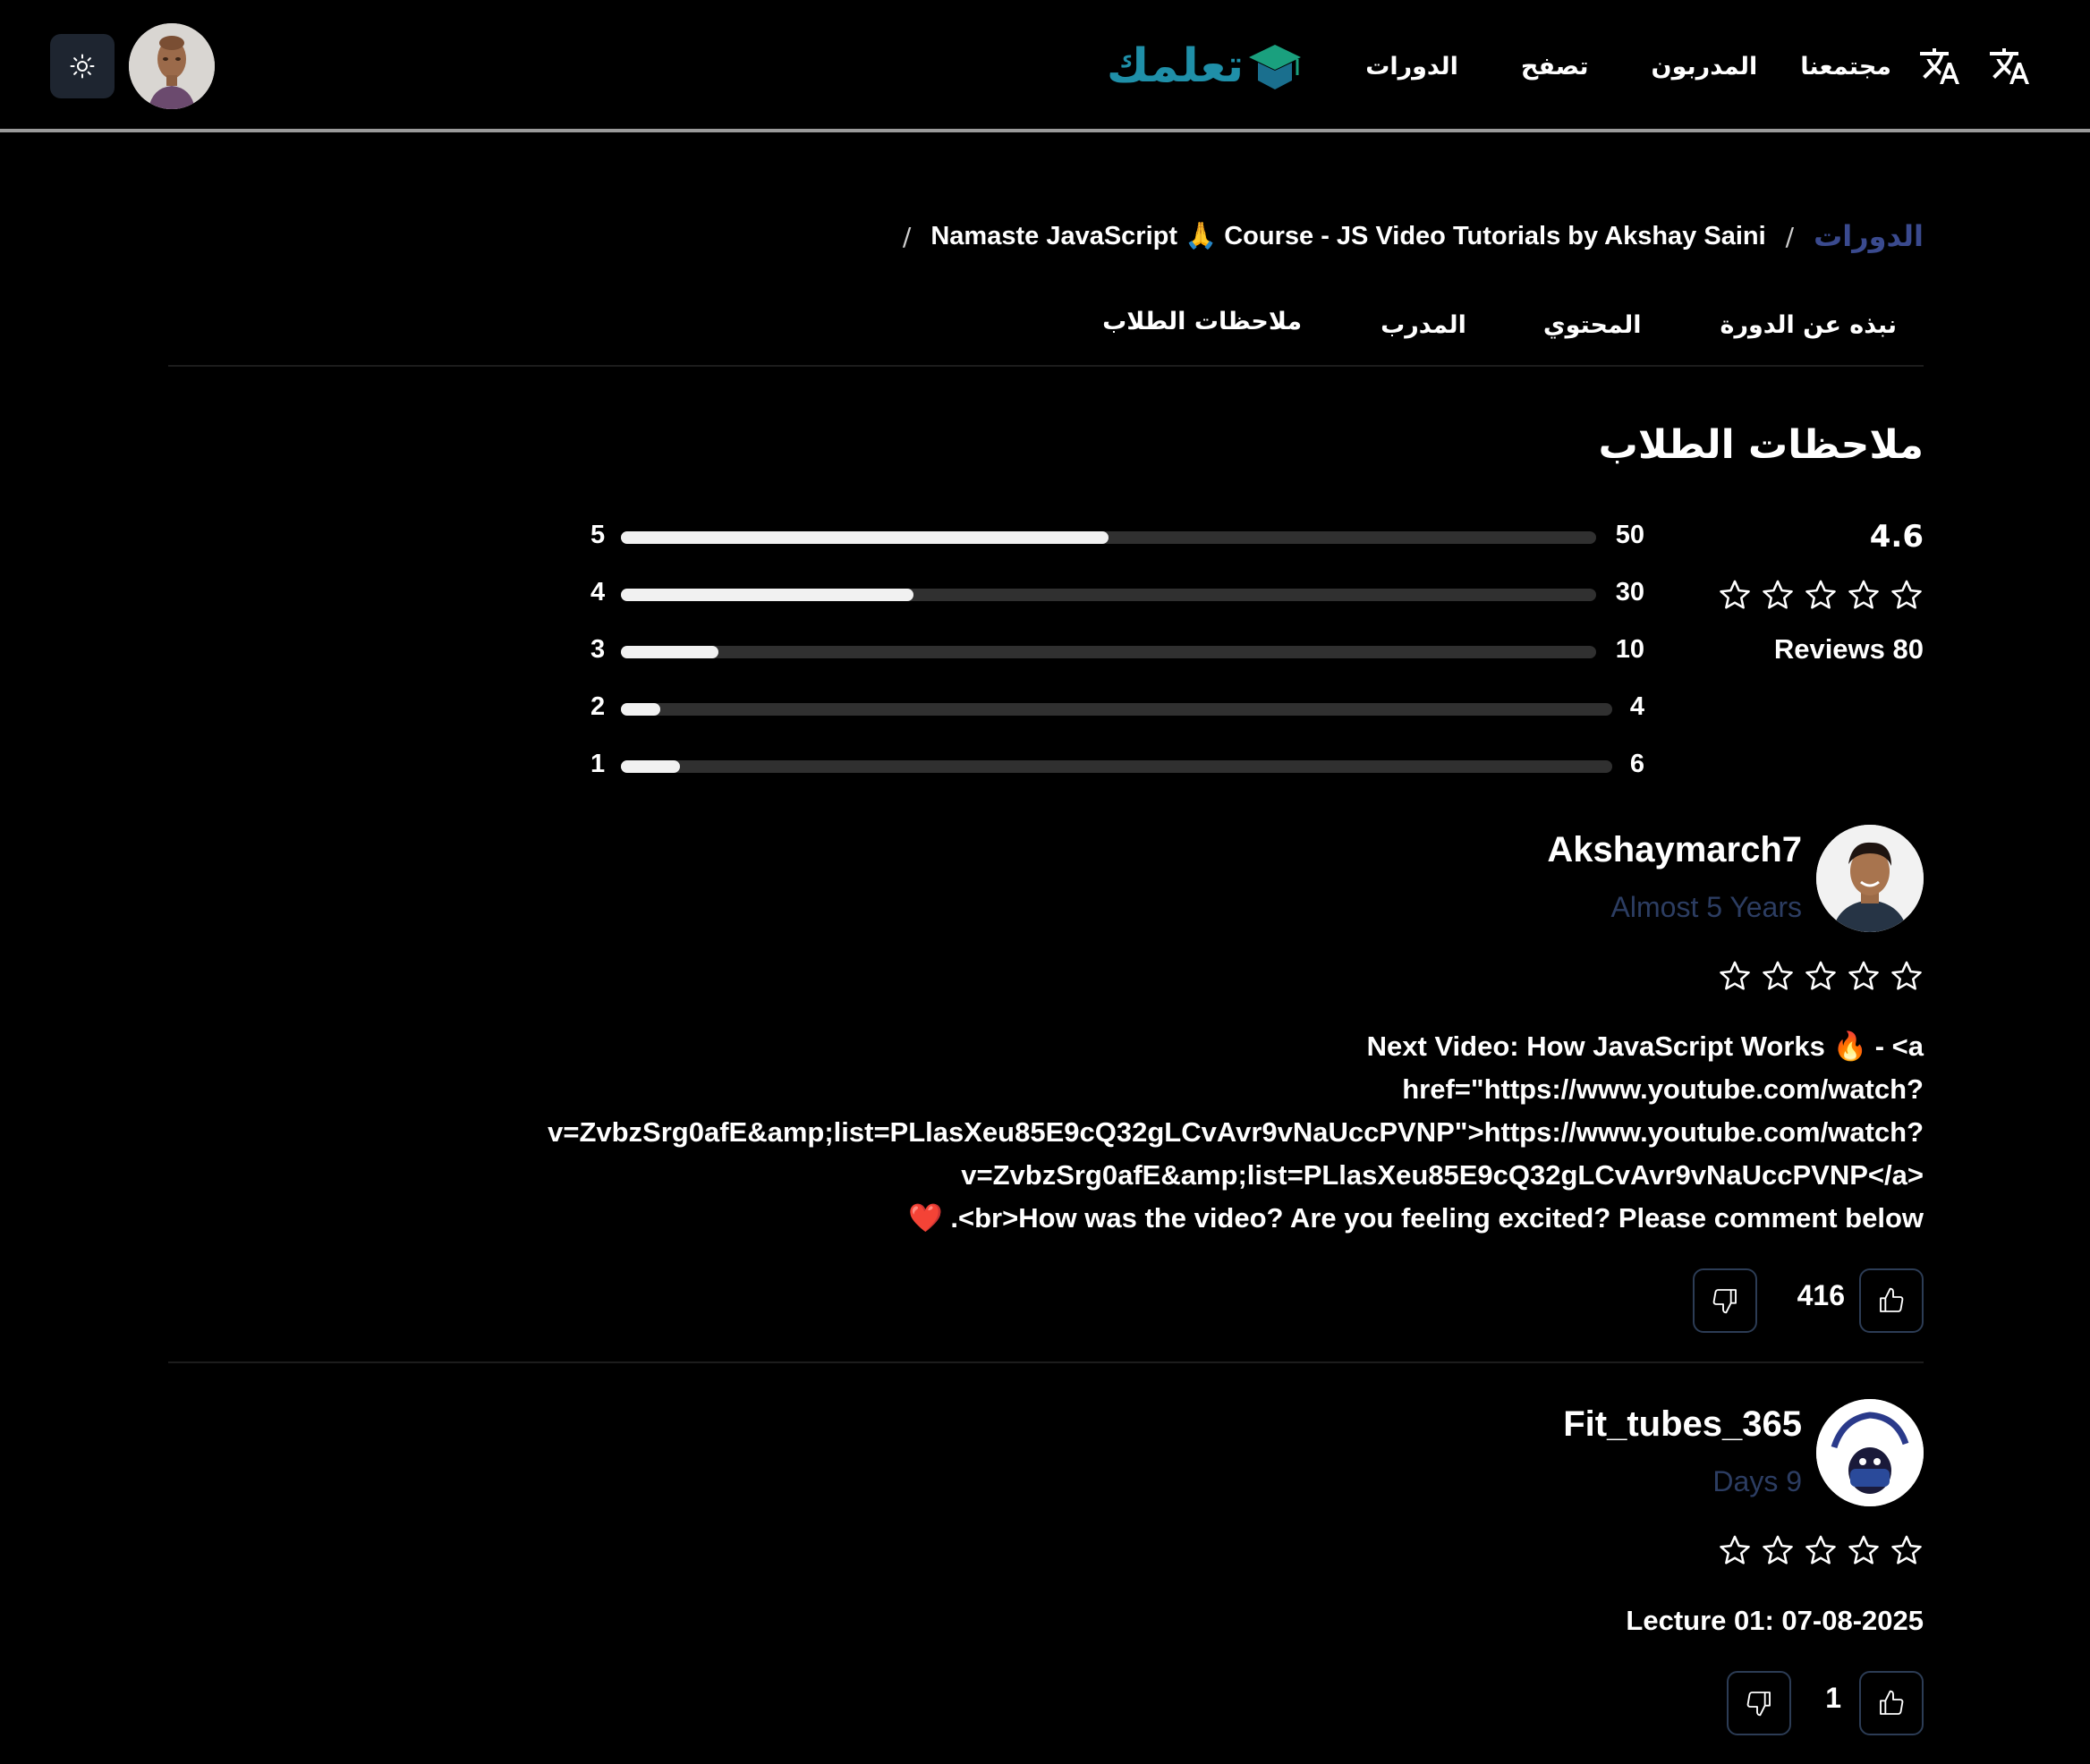  I want to click on review-time: Days 9, so click(1757, 1481).